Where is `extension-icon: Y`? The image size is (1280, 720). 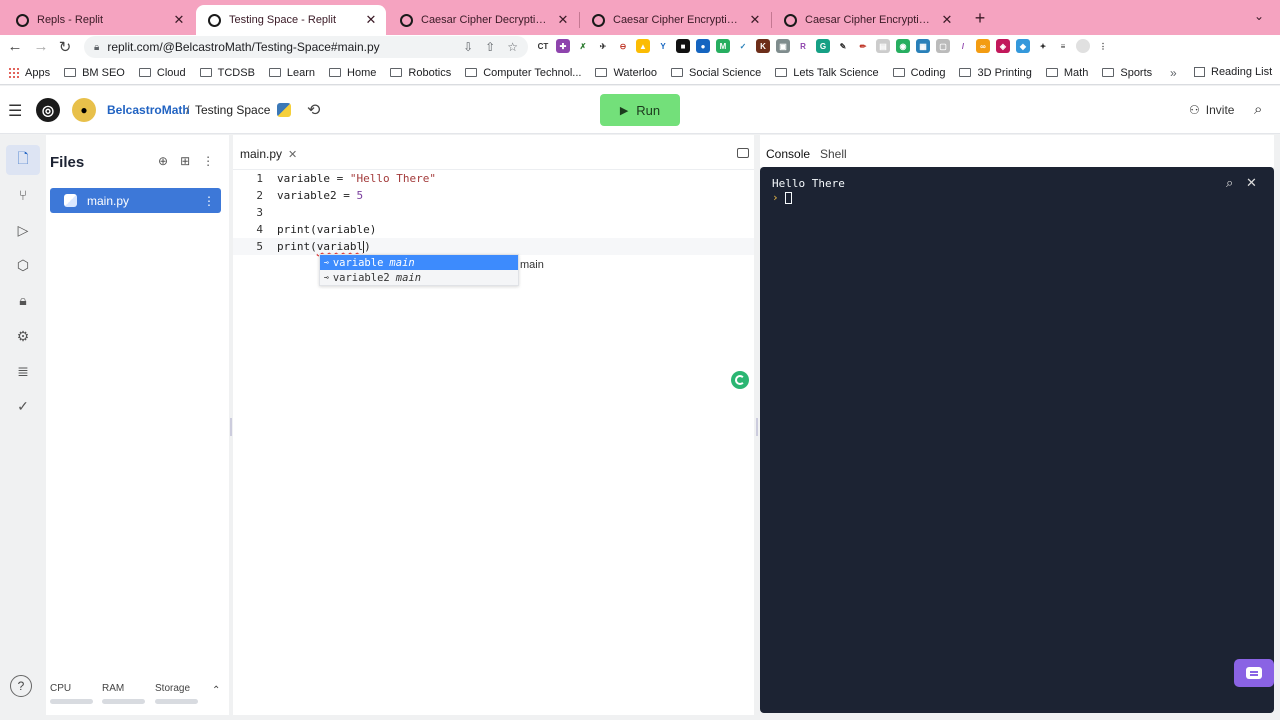 extension-icon: Y is located at coordinates (663, 46).